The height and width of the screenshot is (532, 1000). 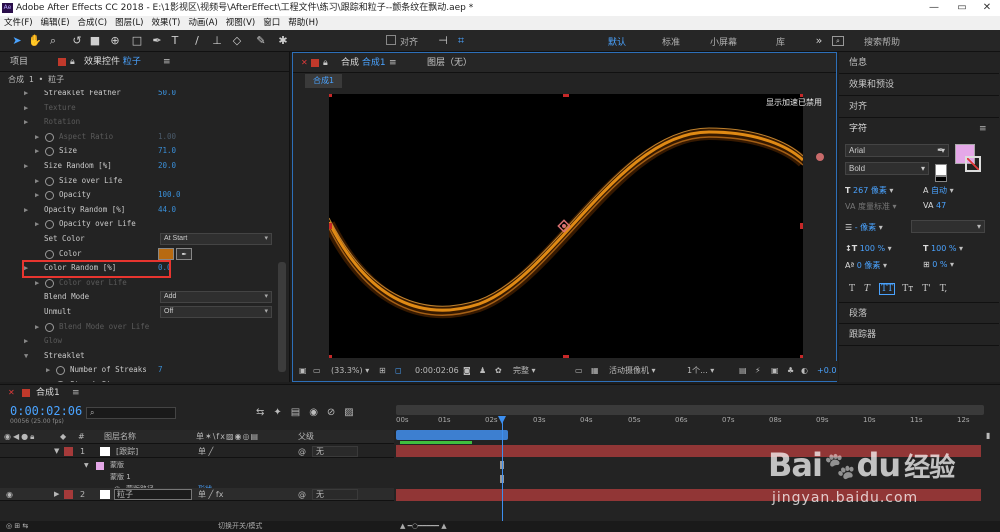 I want to click on workspace-library: 库, so click(x=780, y=41).